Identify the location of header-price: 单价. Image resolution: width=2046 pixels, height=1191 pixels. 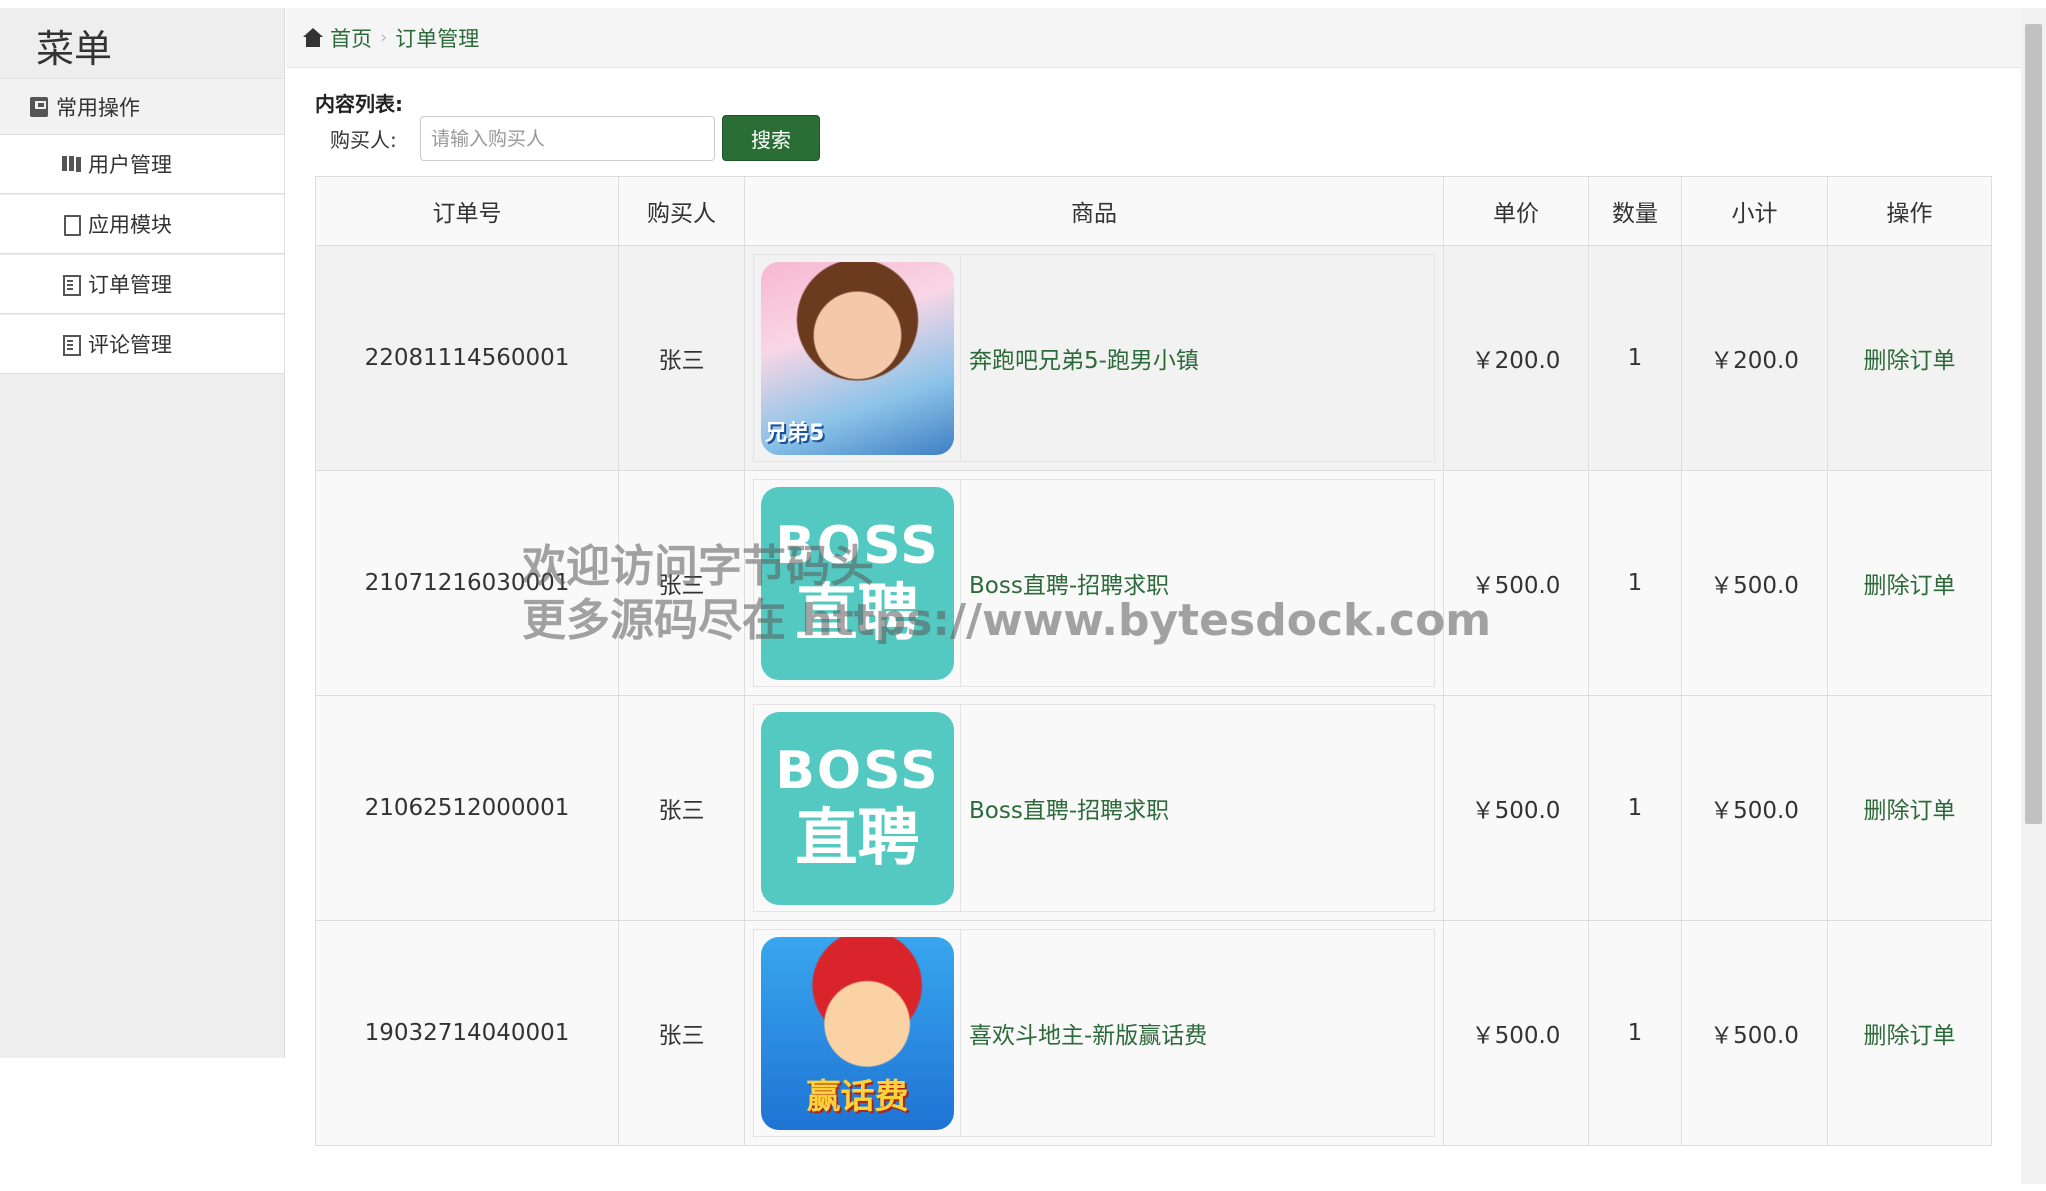
(1516, 211).